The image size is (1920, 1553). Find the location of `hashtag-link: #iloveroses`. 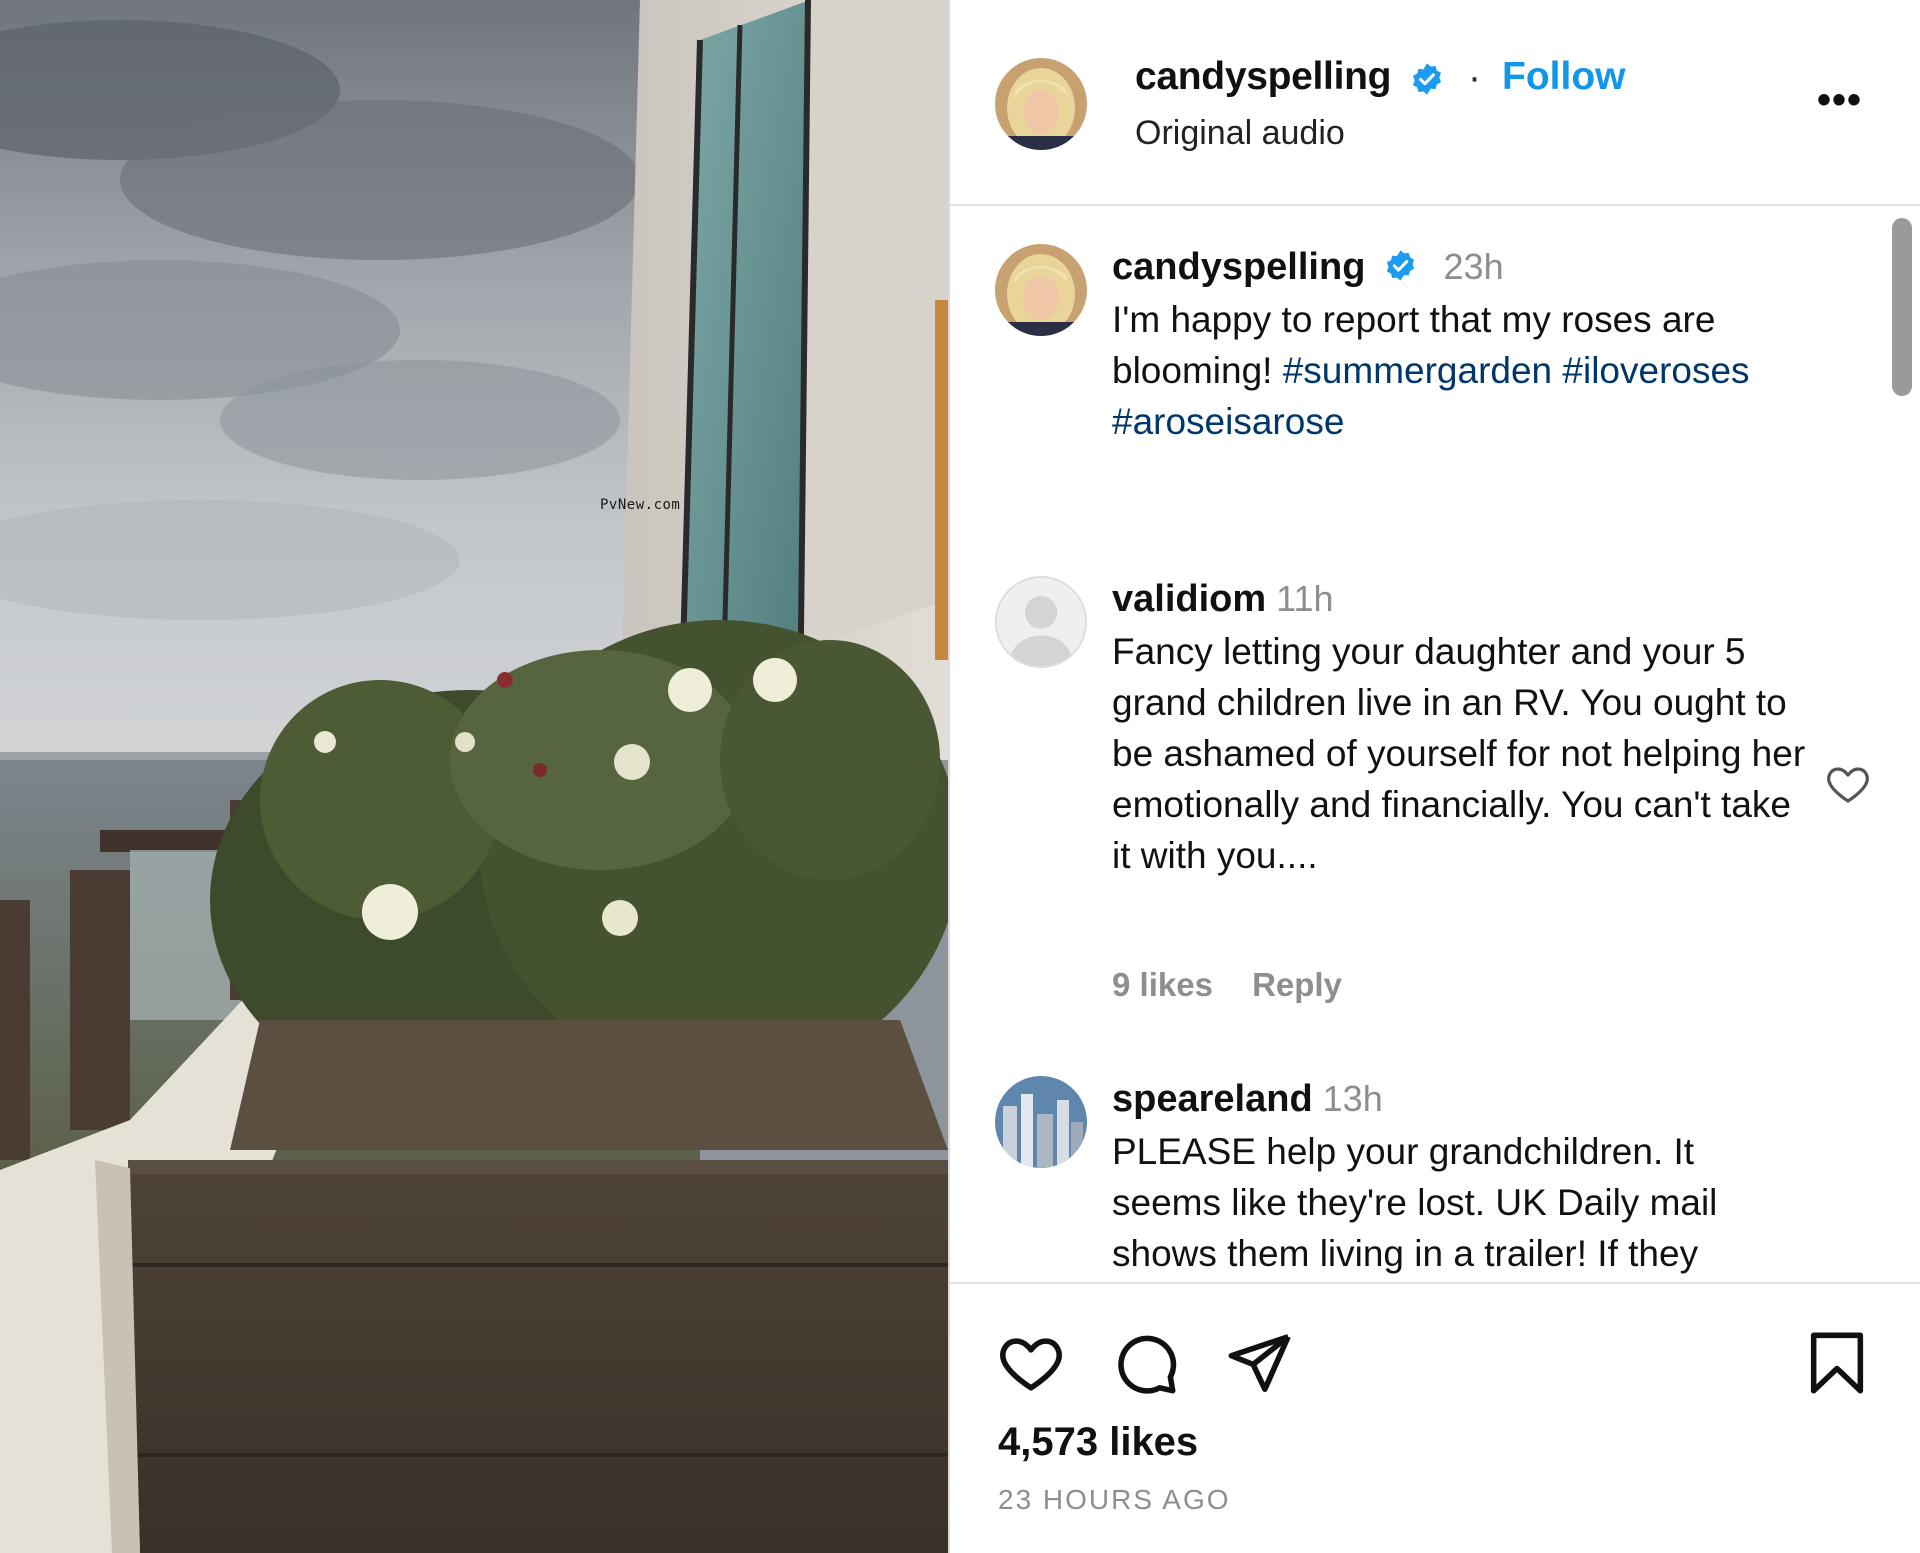

hashtag-link: #iloveroses is located at coordinates (1655, 370).